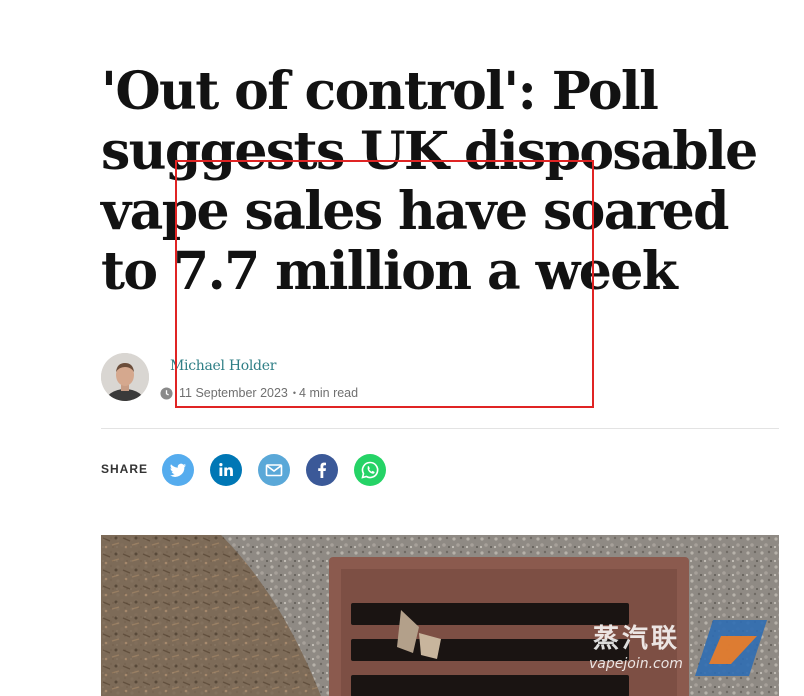 The width and height of the screenshot is (804, 696). I want to click on watermark-title: 蒸汽联, so click(637, 639).